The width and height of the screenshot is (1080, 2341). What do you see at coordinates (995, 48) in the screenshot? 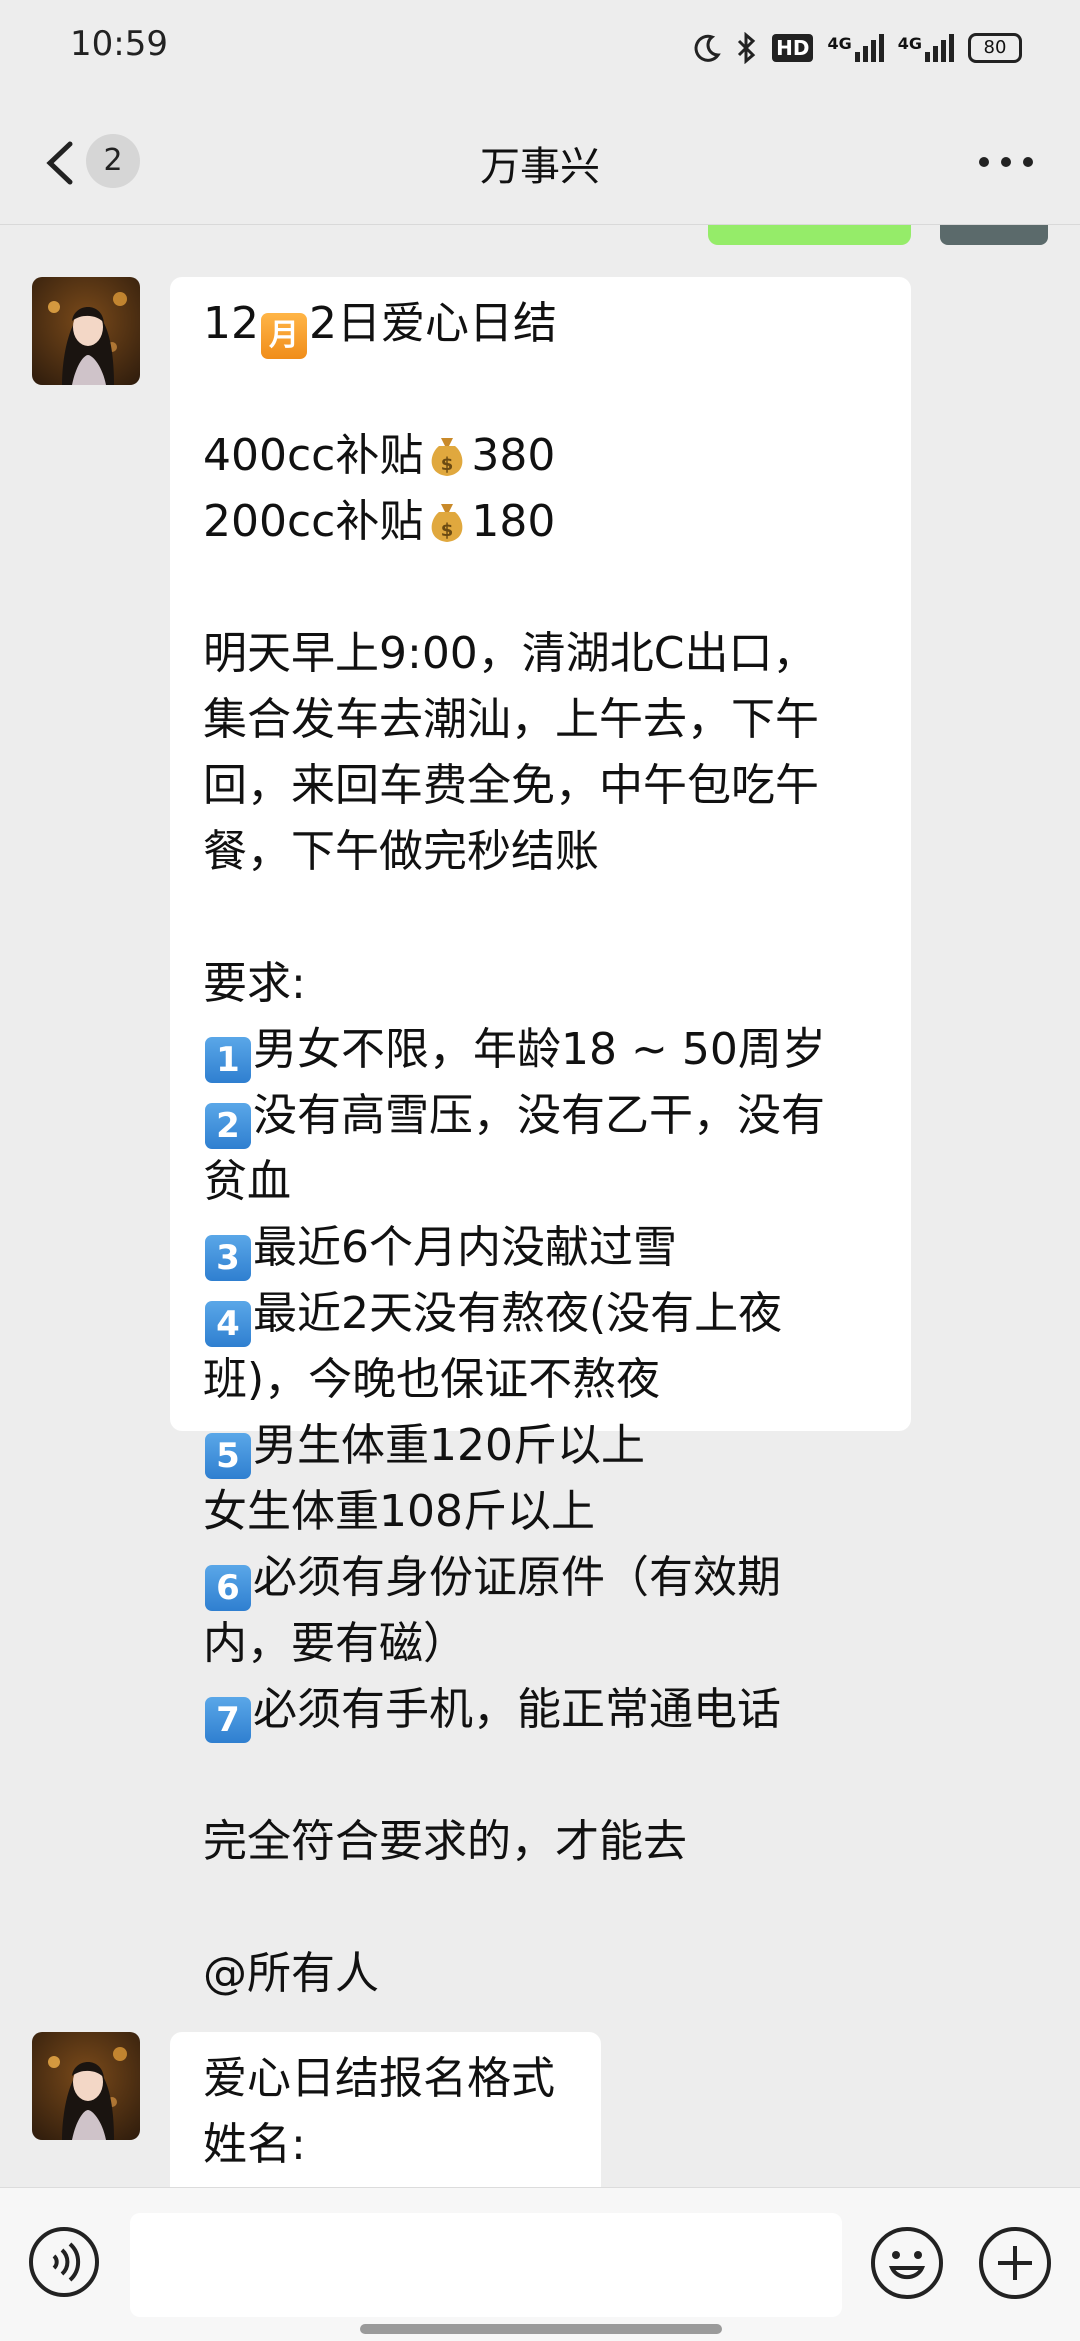
I see `battery-icon: 80` at bounding box center [995, 48].